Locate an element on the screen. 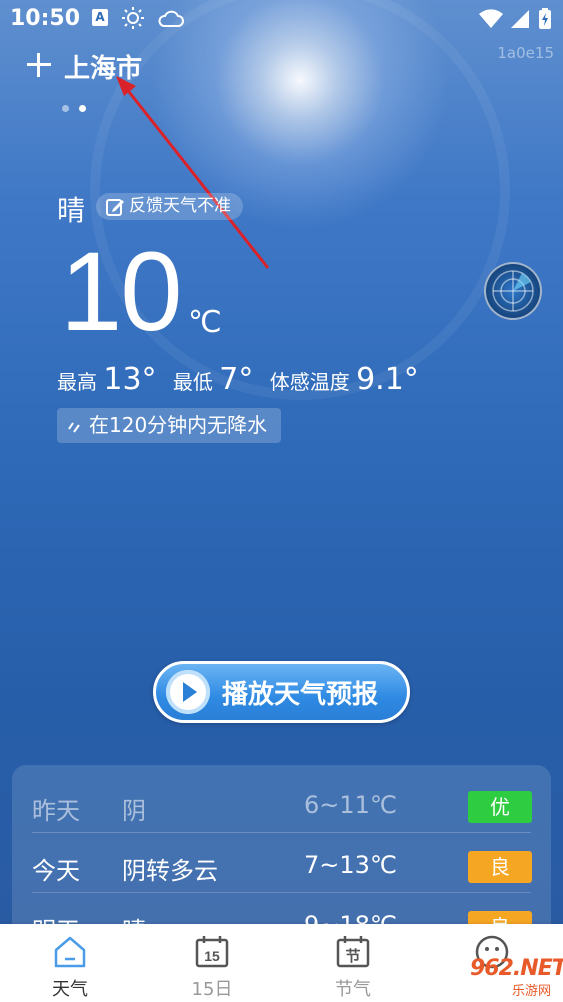  version-text: 1a0e15 is located at coordinates (525, 53).